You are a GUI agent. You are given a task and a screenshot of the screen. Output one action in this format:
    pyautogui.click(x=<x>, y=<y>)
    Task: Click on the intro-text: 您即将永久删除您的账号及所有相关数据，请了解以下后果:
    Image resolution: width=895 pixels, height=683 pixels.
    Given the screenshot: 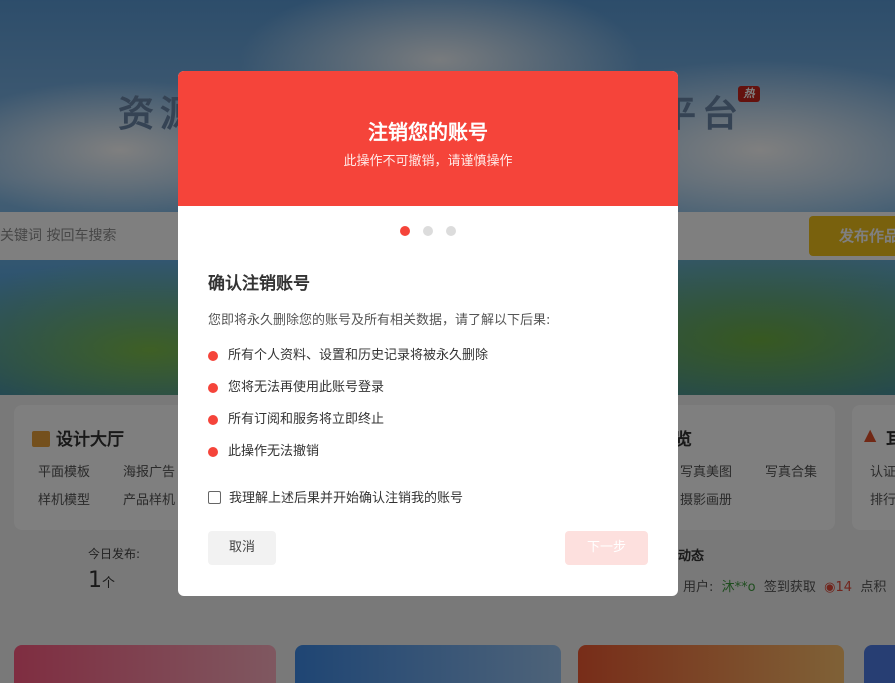 What is the action you would take?
    pyautogui.click(x=379, y=320)
    